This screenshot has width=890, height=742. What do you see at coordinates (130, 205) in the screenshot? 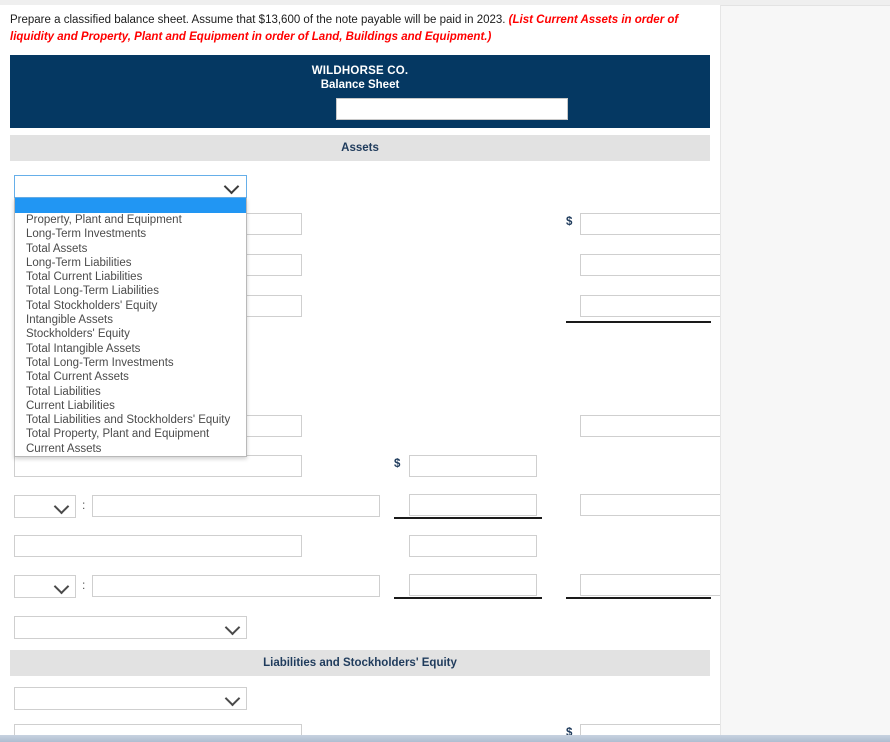
I see `dropdown-option` at bounding box center [130, 205].